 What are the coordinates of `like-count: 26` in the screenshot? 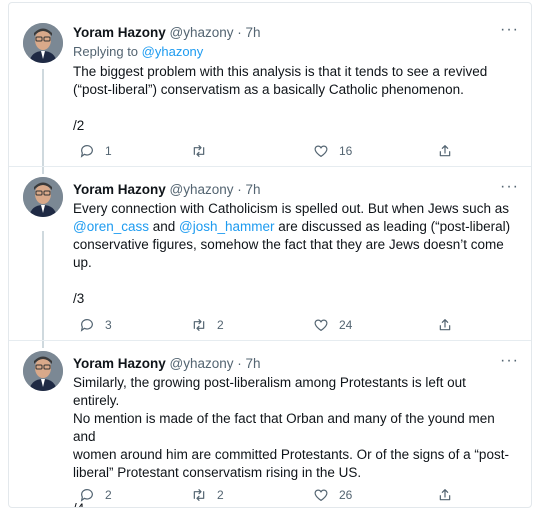 It's located at (346, 495).